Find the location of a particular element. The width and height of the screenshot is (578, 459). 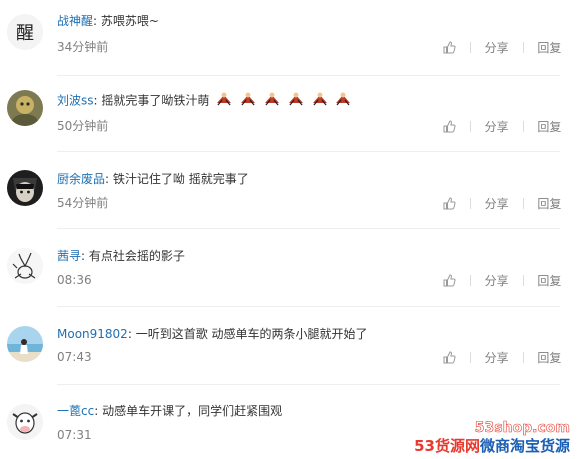

username-link: 茜寻 is located at coordinates (69, 256).